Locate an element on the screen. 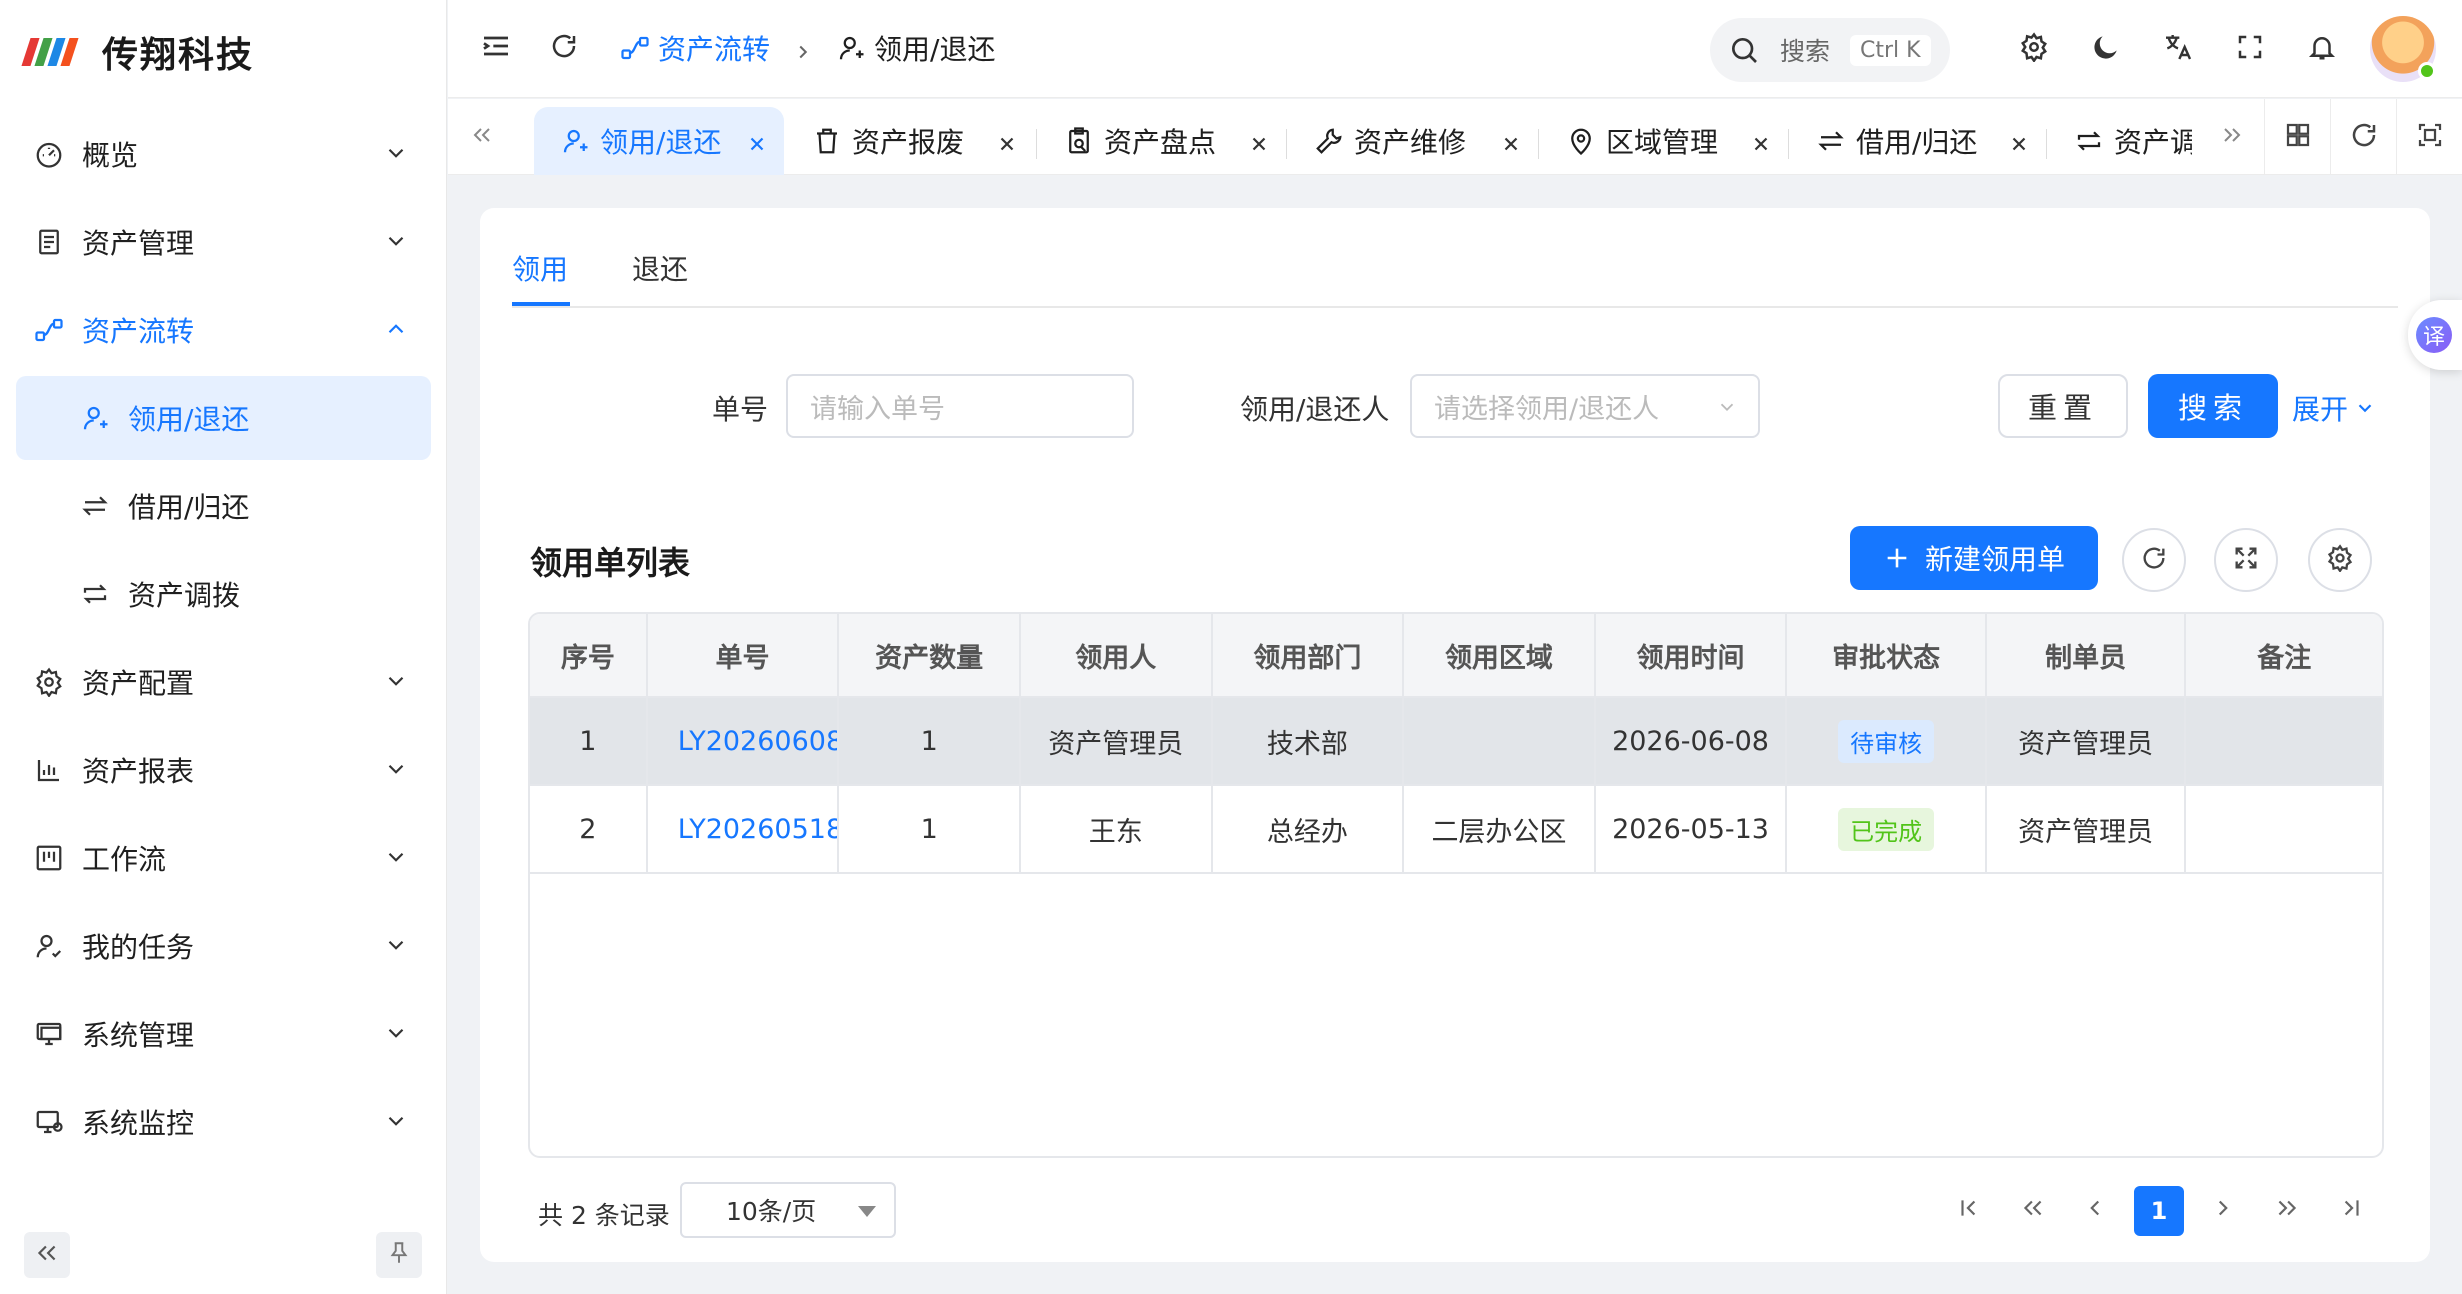 Image resolution: width=2462 pixels, height=1294 pixels. table-settings-button is located at coordinates (2340, 560).